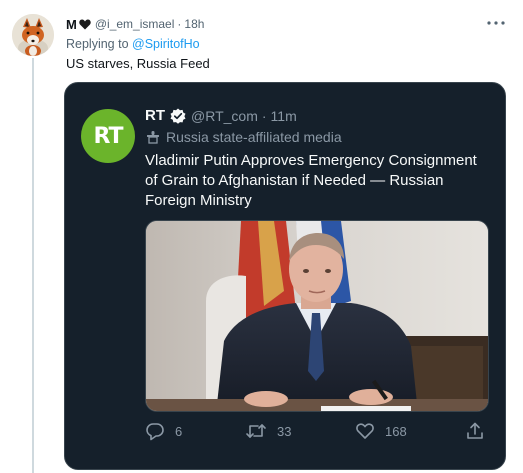 The height and width of the screenshot is (473, 523). Describe the element at coordinates (85, 24) in the screenshot. I see `heart-emoji-icon` at that location.